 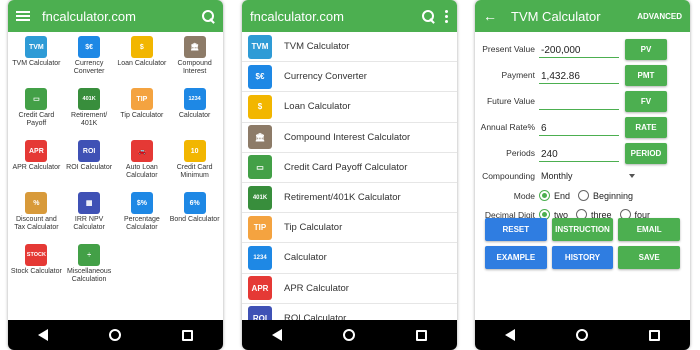 I want to click on grid-item: 401K Retirement/ 401K, so click(x=89, y=111).